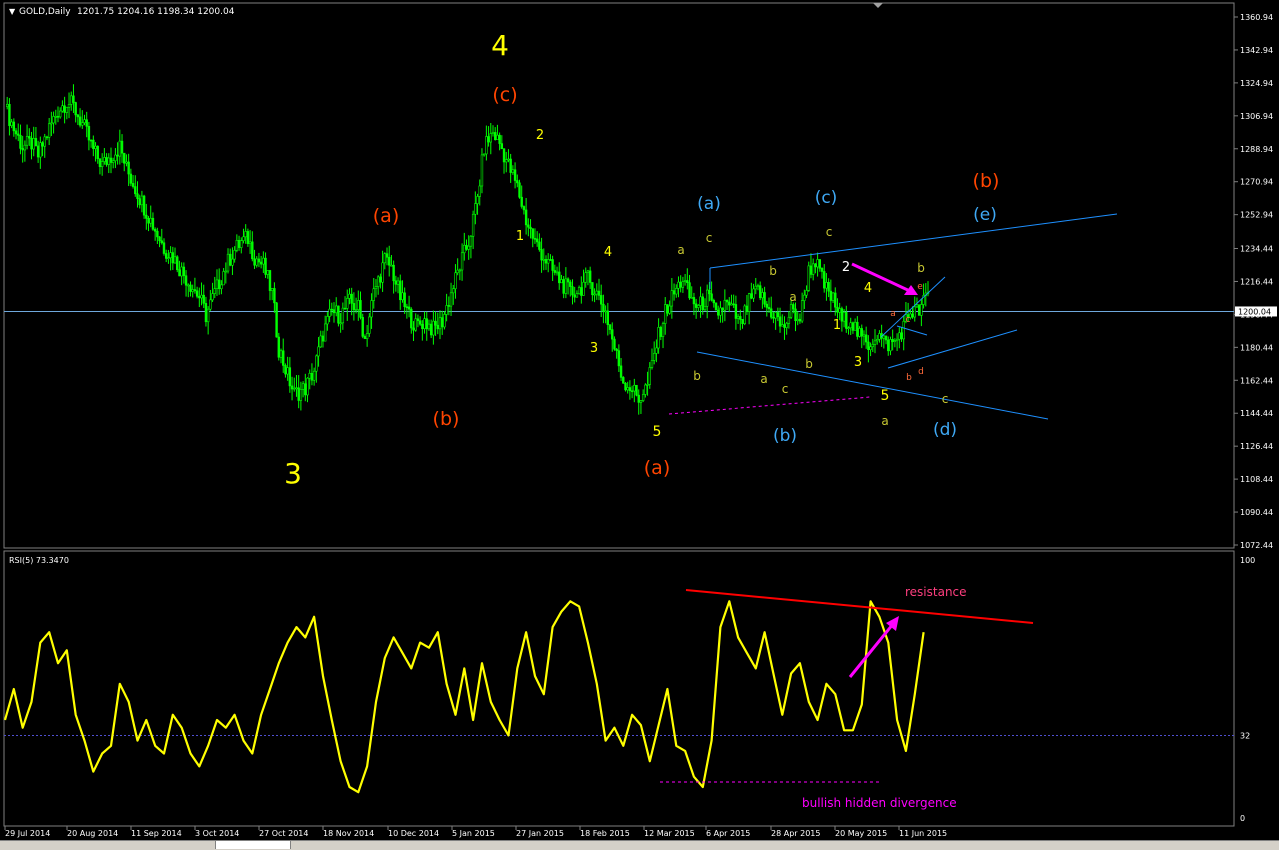  What do you see at coordinates (12, 11) in the screenshot?
I see `symbol-dropdown-icon: ▼` at bounding box center [12, 11].